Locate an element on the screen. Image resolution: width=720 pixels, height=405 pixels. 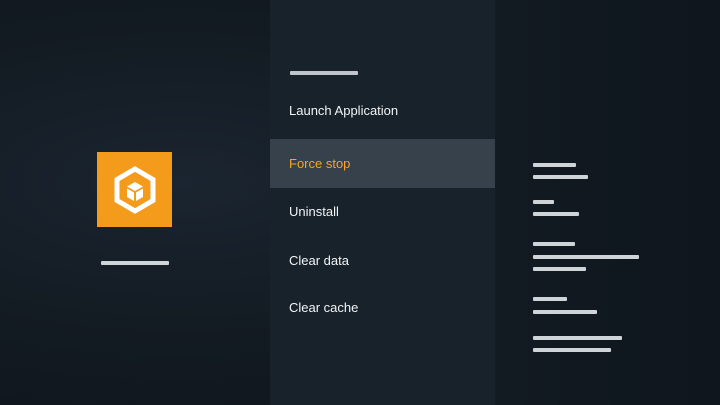
menu-item-label: Uninstall is located at coordinates (314, 211).